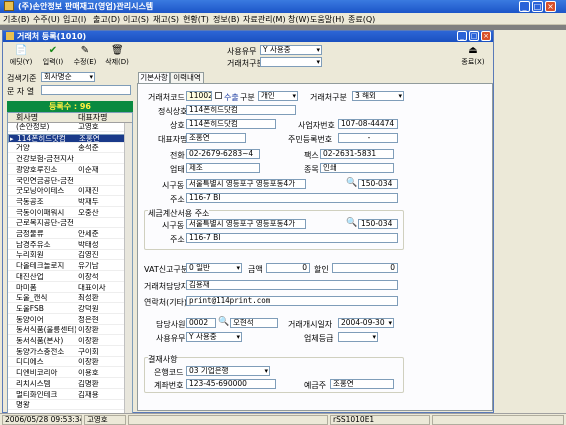 This screenshot has height=425, width=566. What do you see at coordinates (474, 36) in the screenshot?
I see `child-restore-icon: □` at bounding box center [474, 36].